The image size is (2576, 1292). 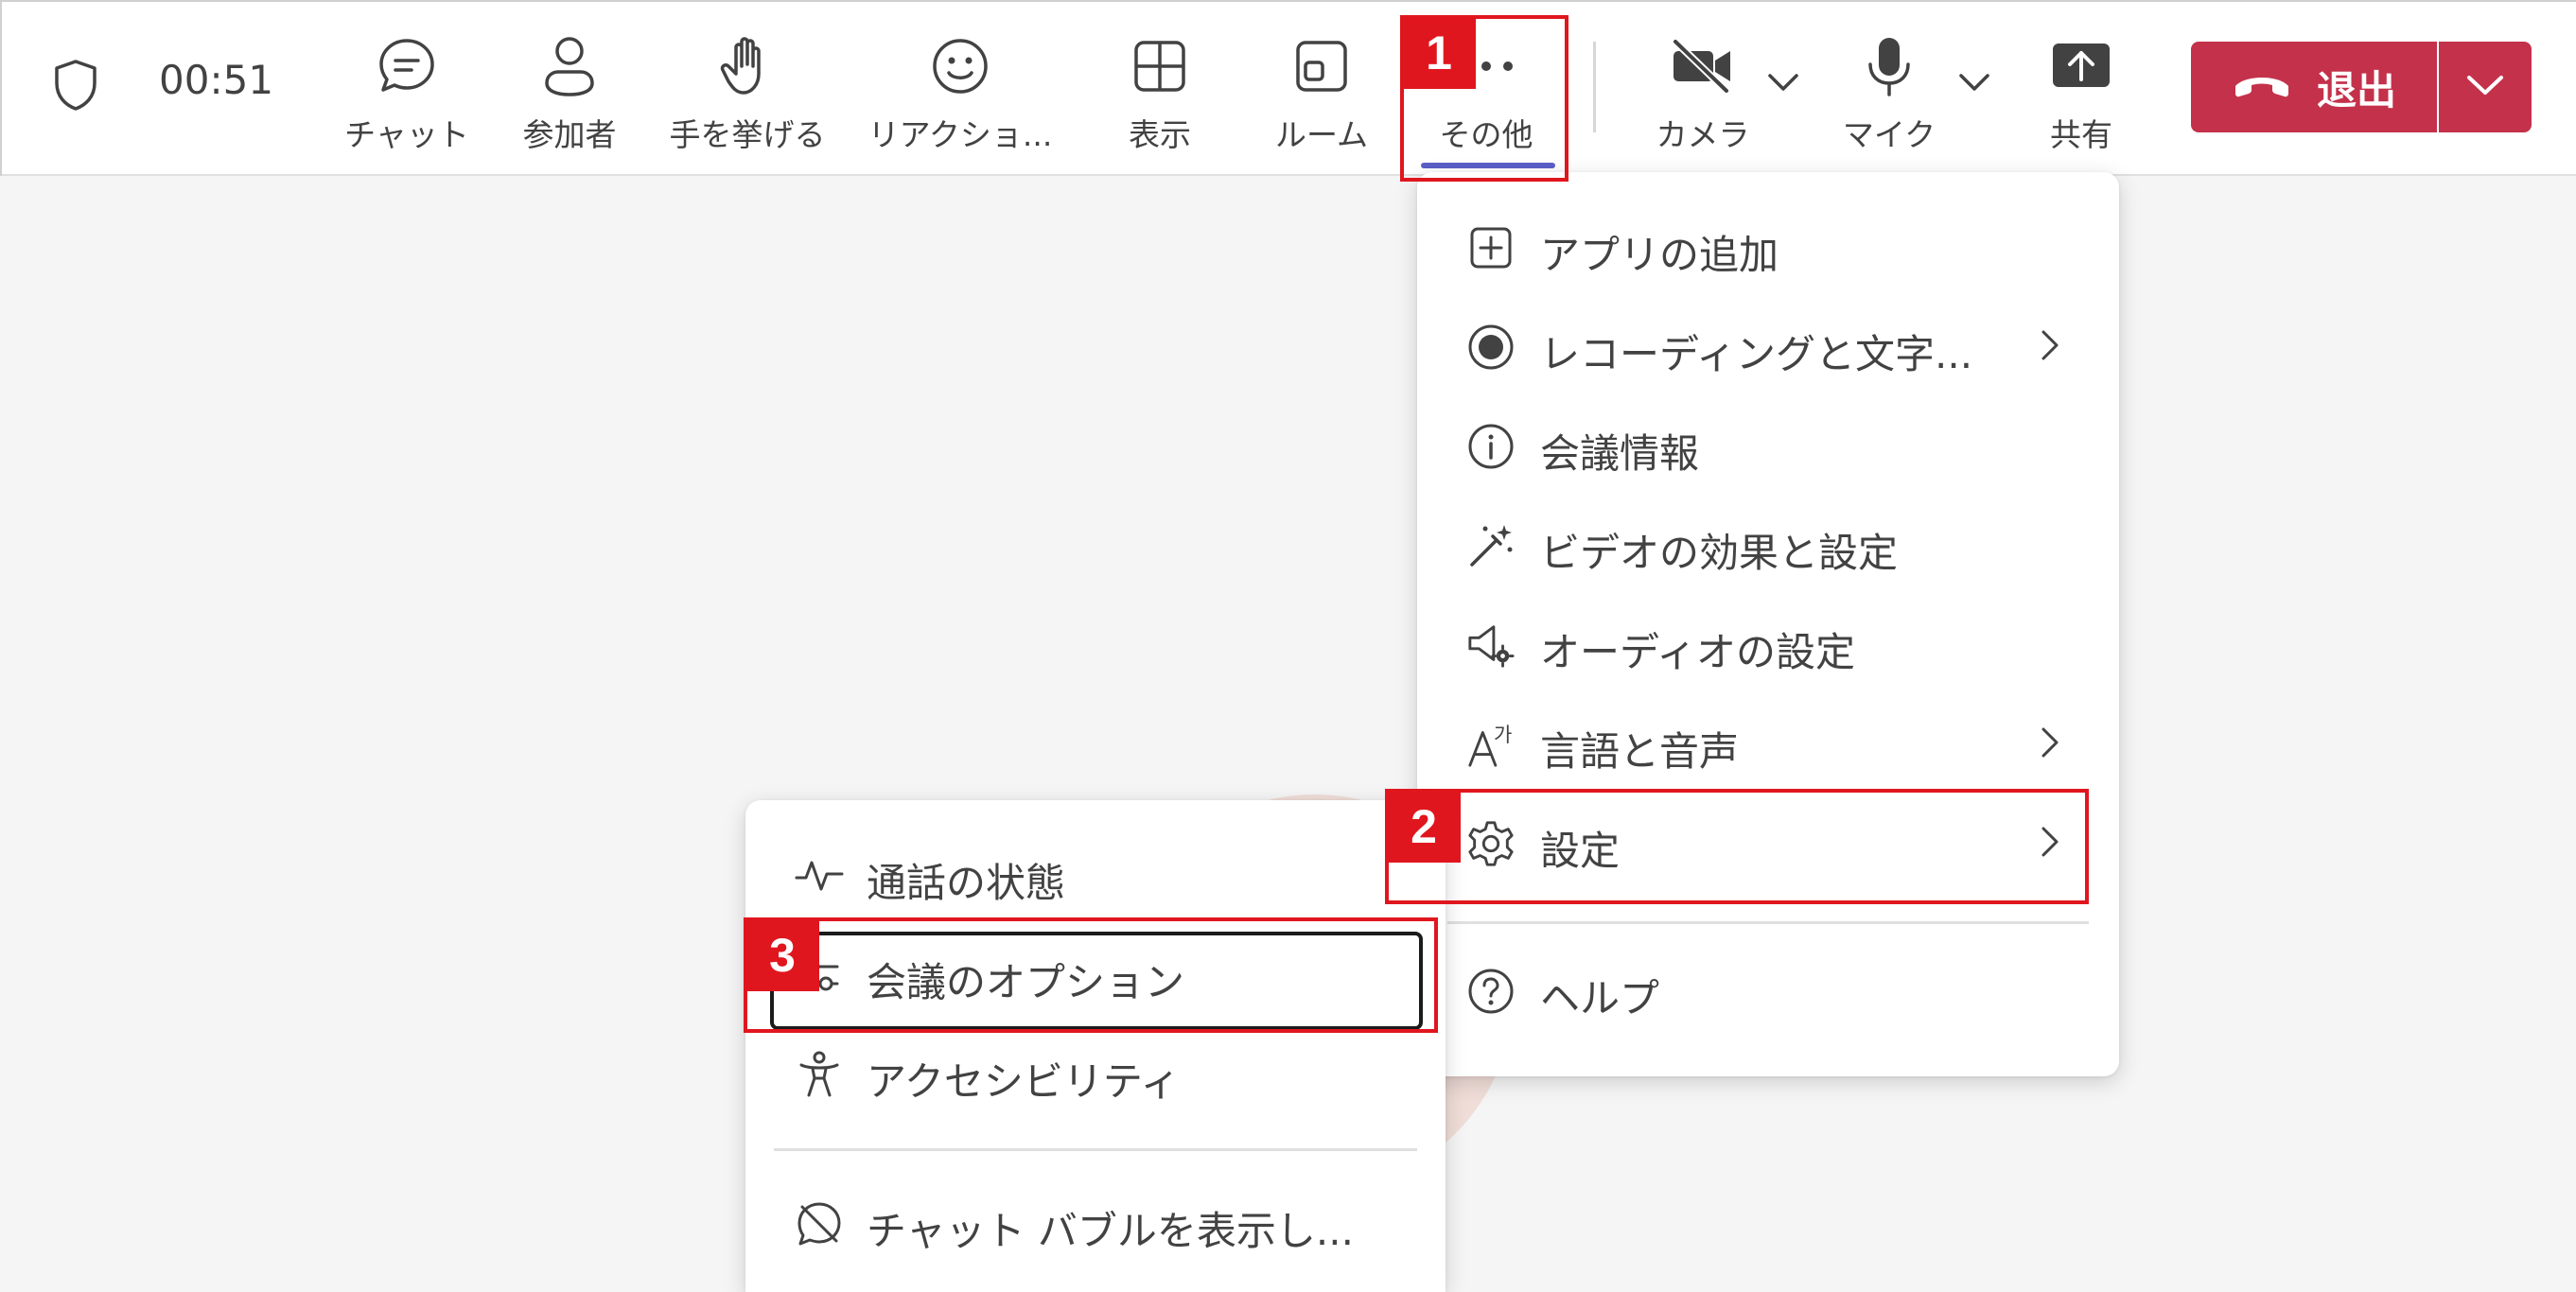 What do you see at coordinates (1160, 66) in the screenshot?
I see `grid-icon` at bounding box center [1160, 66].